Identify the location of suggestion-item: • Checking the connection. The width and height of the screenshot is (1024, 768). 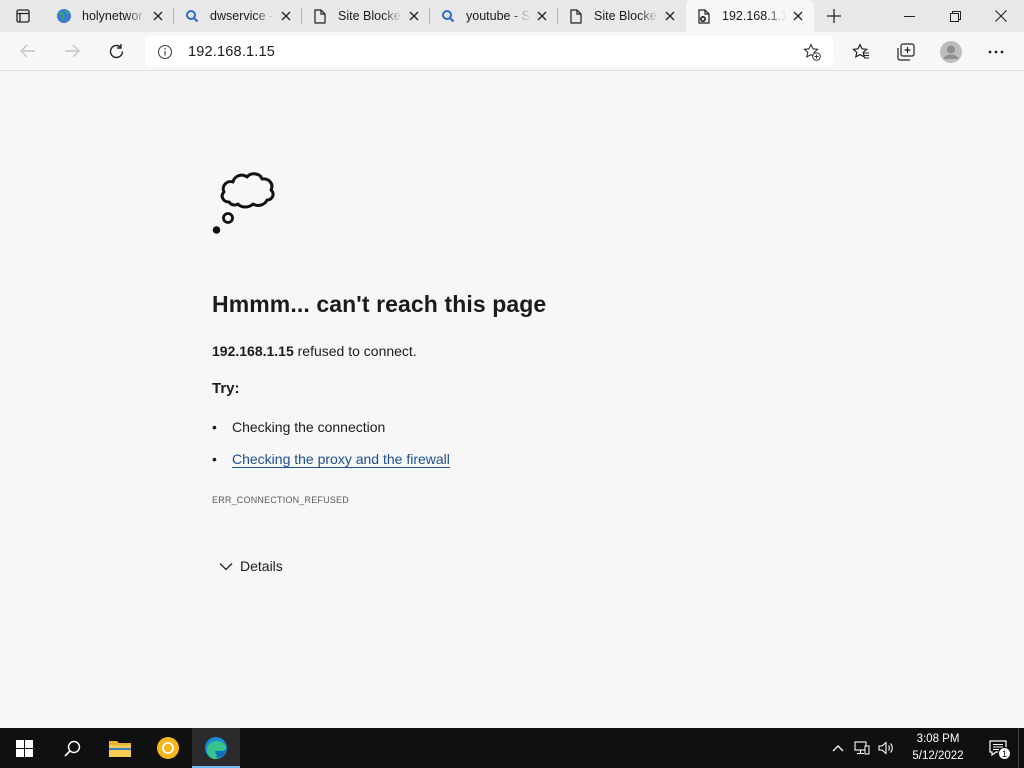
(492, 427).